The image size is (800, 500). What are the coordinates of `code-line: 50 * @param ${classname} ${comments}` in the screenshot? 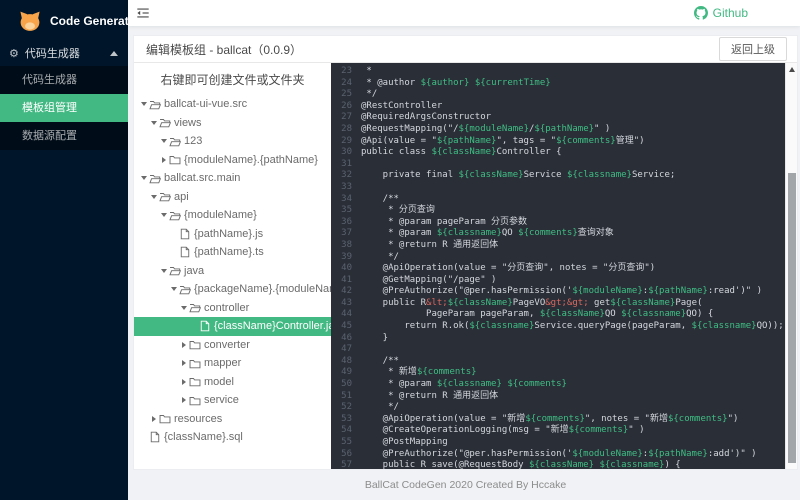 It's located at (560, 385).